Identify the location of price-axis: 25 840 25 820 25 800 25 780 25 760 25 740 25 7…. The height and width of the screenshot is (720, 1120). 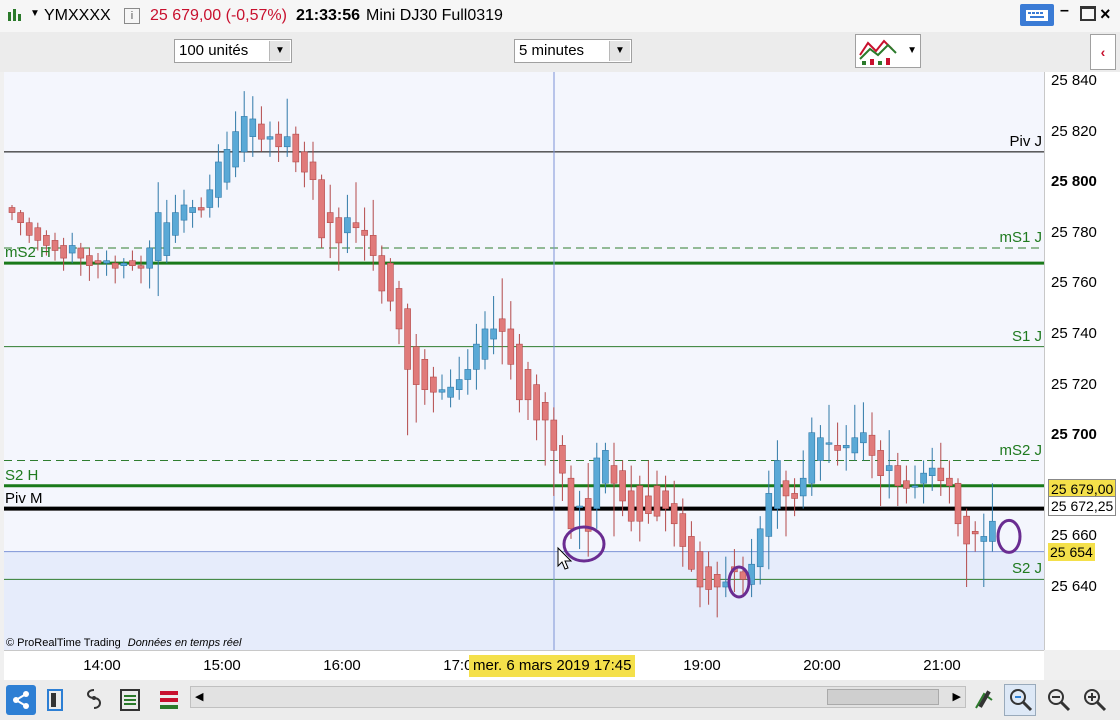
(1082, 361).